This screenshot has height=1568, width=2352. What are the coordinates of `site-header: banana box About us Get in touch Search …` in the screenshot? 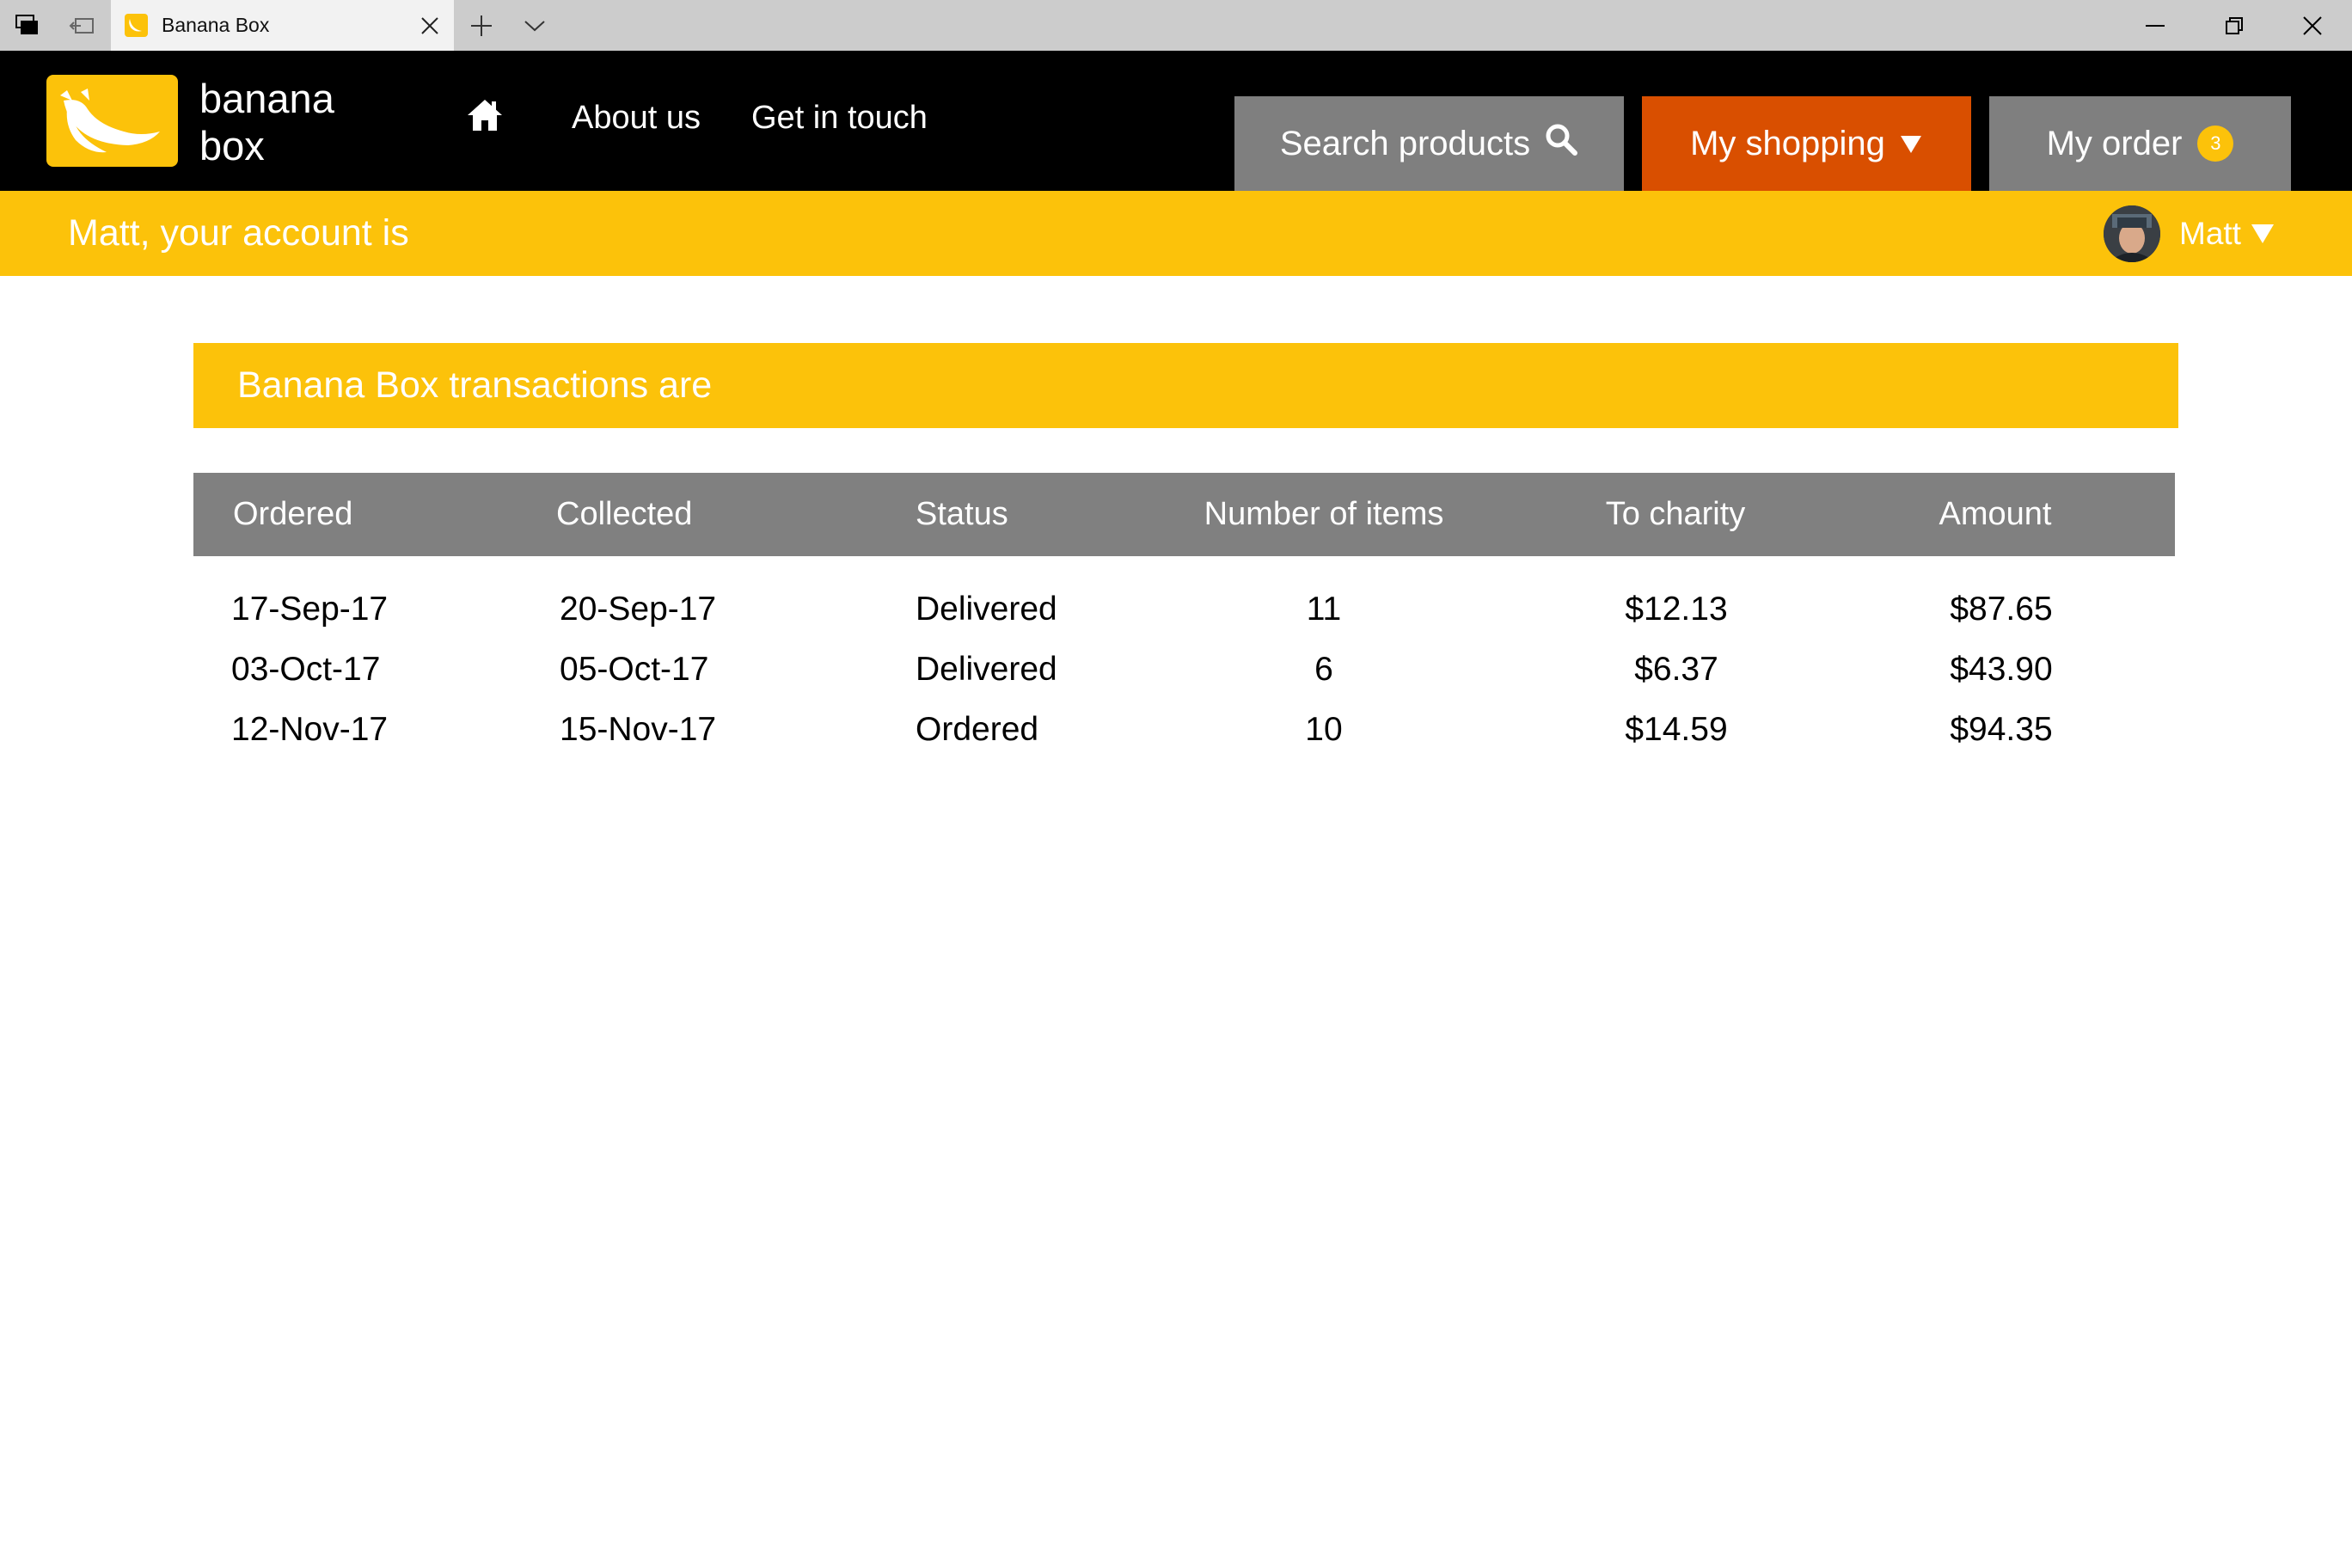 It's located at (1176, 121).